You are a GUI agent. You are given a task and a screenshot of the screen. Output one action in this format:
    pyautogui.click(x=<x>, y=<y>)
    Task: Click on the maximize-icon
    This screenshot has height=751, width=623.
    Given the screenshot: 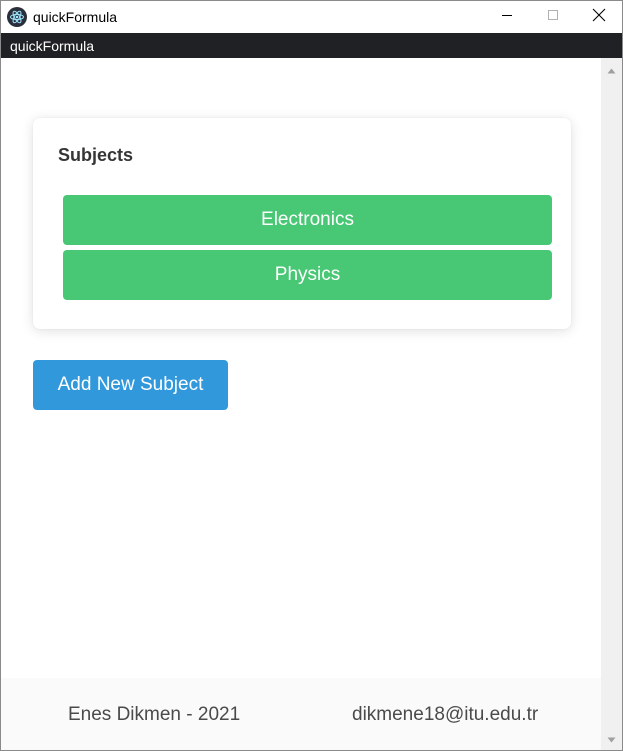 What is the action you would take?
    pyautogui.click(x=553, y=17)
    